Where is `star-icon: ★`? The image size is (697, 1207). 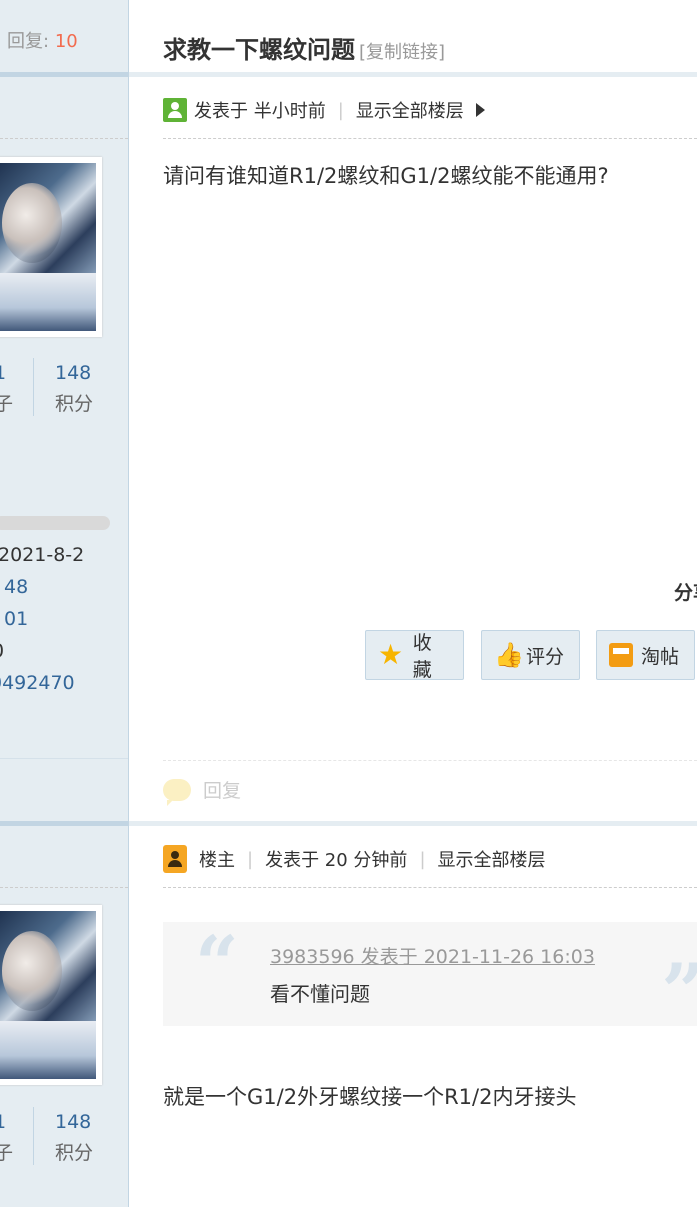 star-icon: ★ is located at coordinates (391, 654).